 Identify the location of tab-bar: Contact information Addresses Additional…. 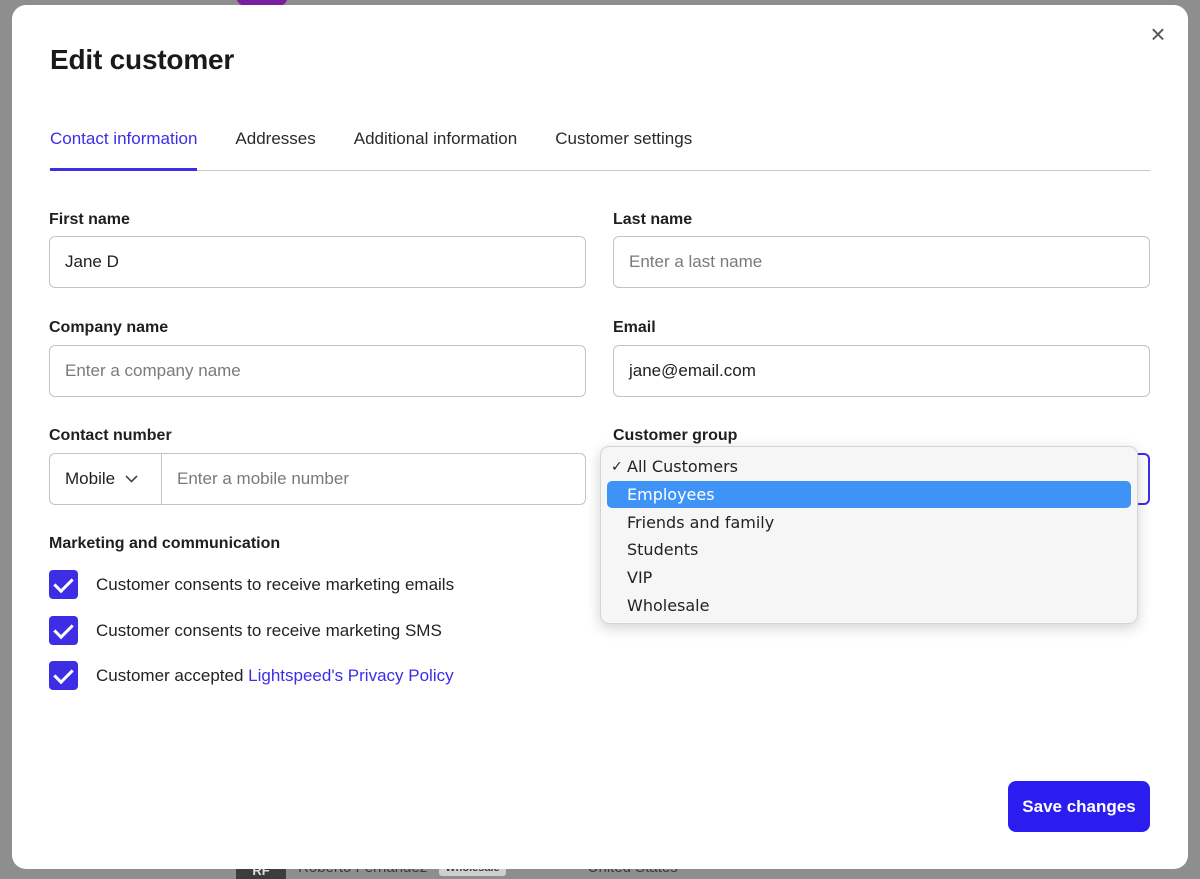
(600, 150).